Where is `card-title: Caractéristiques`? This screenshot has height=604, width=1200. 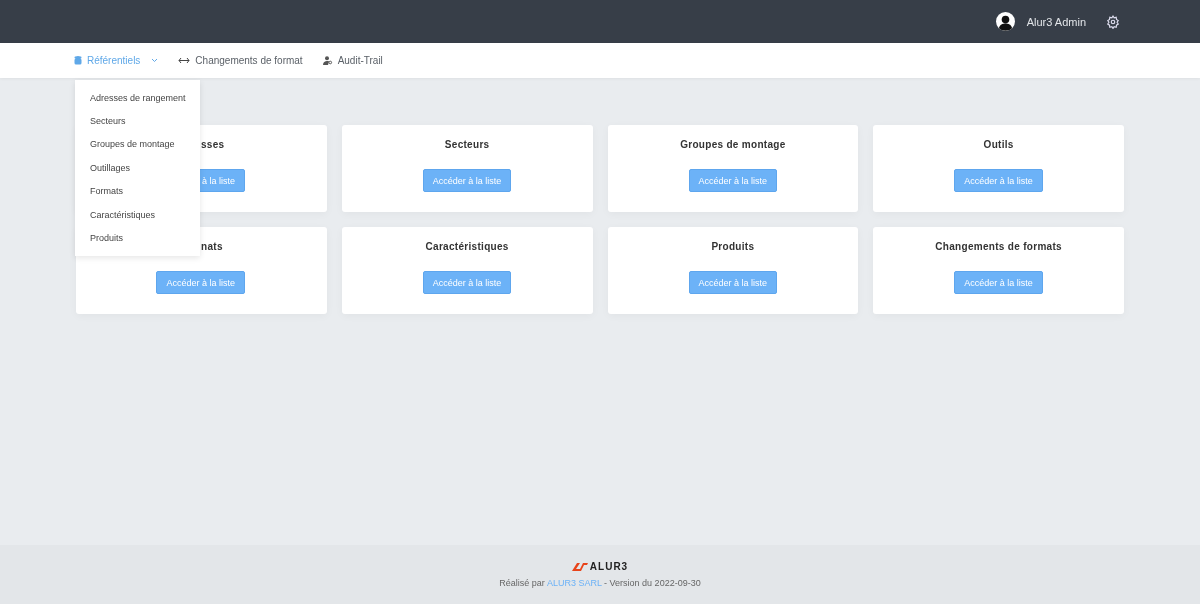
card-title: Caractéristiques is located at coordinates (467, 246).